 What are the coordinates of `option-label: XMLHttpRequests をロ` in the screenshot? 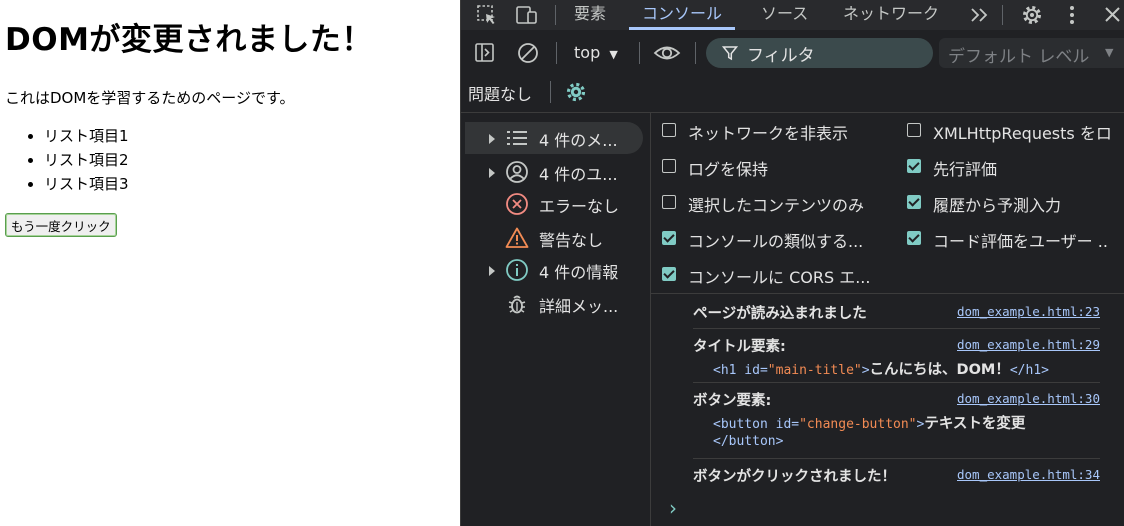 It's located at (1022, 133).